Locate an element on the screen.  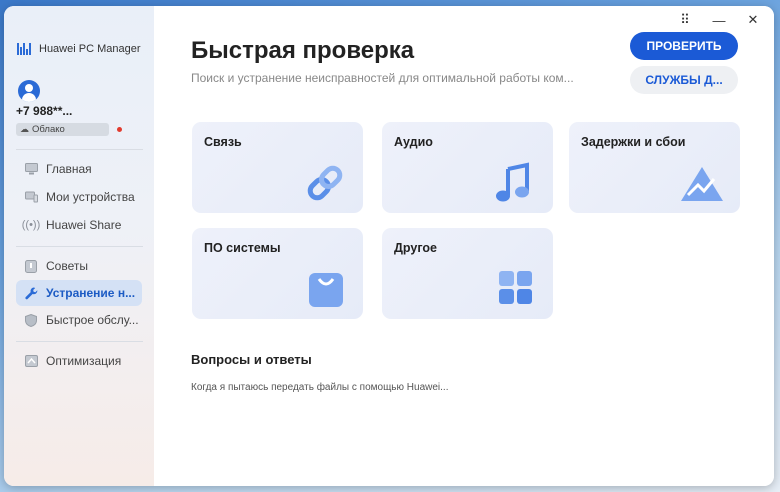
sidebar-item-huawei-share: ((•)) Huawei Share is located at coordinates (79, 225).